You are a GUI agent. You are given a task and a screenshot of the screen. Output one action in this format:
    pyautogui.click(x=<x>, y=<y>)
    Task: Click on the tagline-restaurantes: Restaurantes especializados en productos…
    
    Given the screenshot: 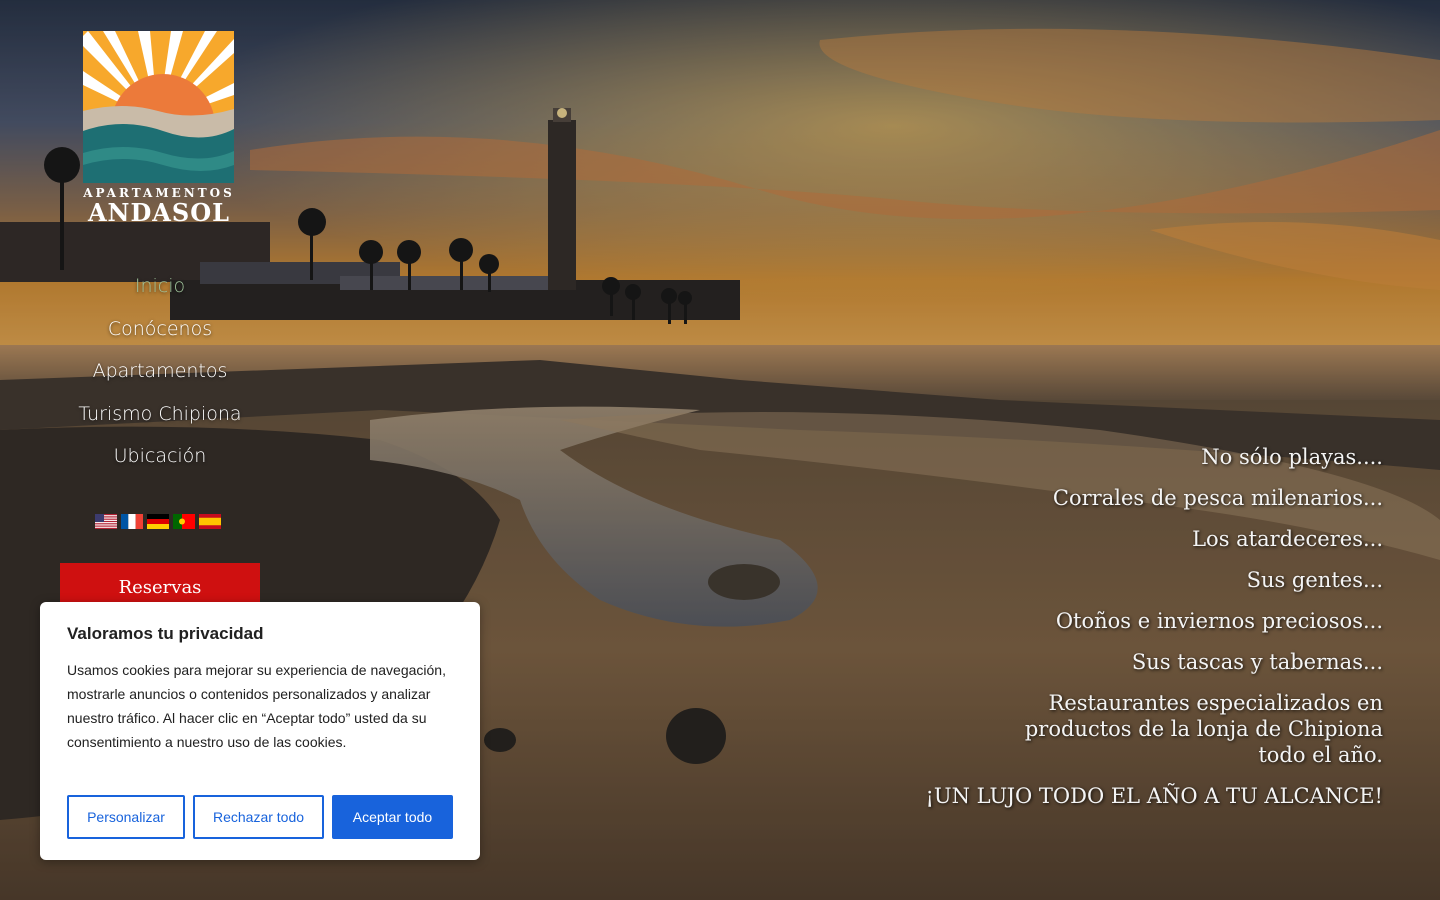 What is the action you would take?
    pyautogui.click(x=1203, y=729)
    